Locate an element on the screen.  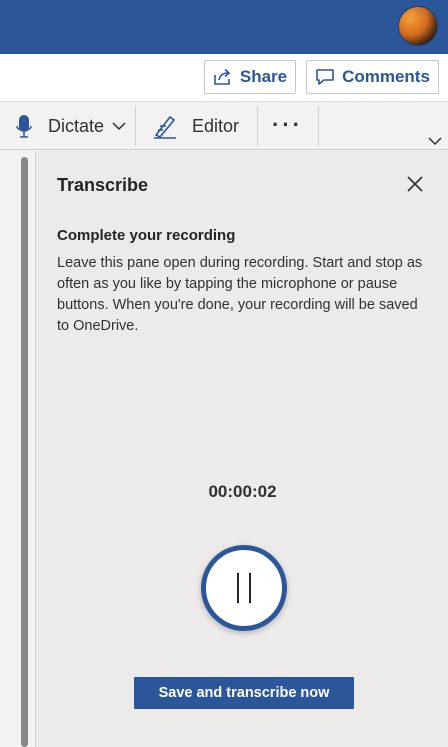
share-label: Share is located at coordinates (263, 76).